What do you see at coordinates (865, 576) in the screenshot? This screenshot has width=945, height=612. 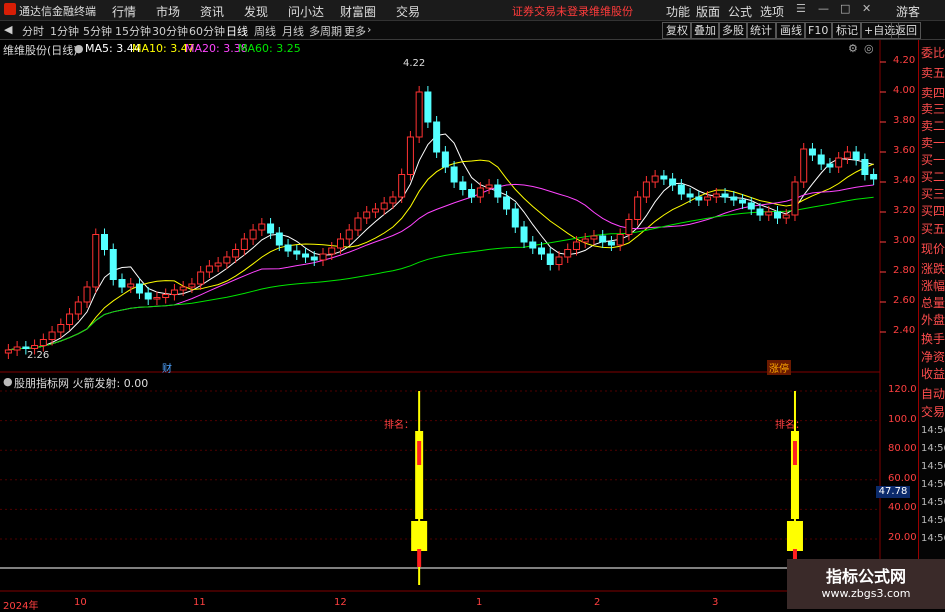 I see `watermark-title: 指标公式网` at bounding box center [865, 576].